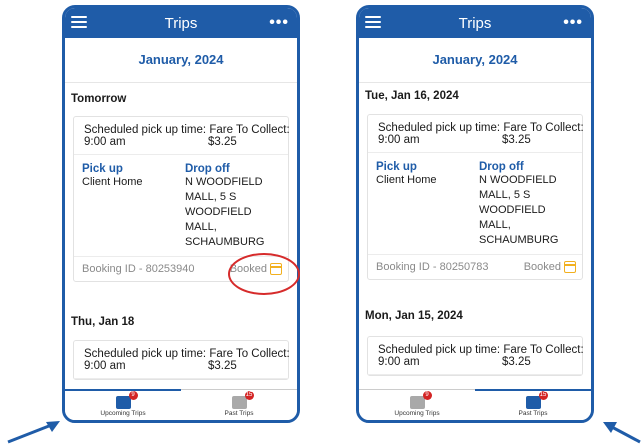 The image size is (641, 446). What do you see at coordinates (432, 267) in the screenshot?
I see `booking-id: Booking ID - 80250783` at bounding box center [432, 267].